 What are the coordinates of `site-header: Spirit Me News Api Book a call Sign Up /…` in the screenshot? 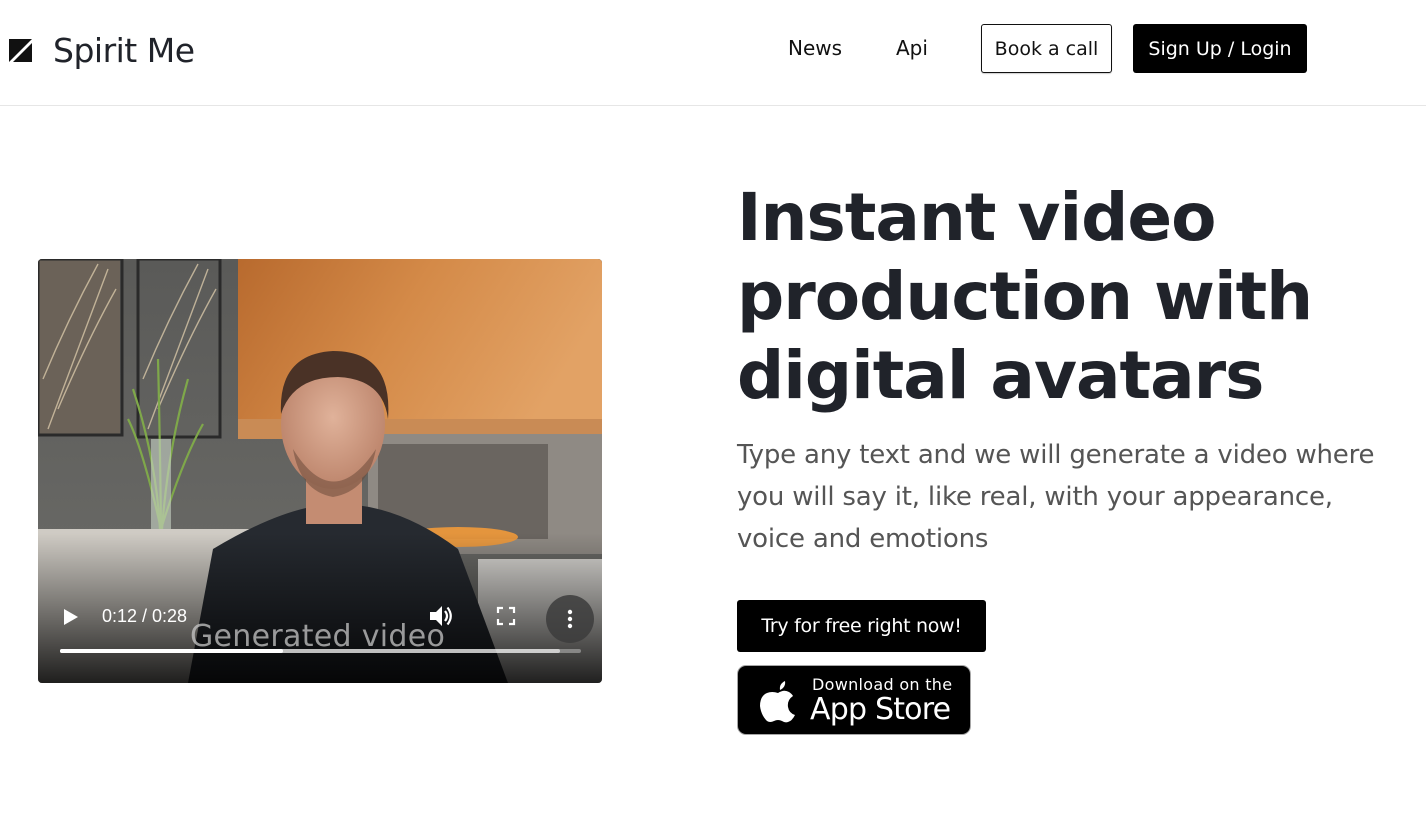 It's located at (713, 53).